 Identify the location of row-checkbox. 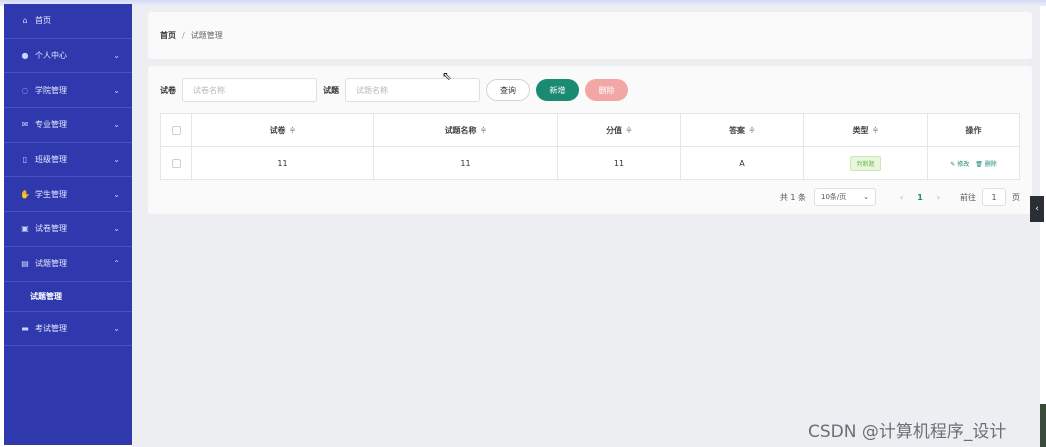
(176, 163).